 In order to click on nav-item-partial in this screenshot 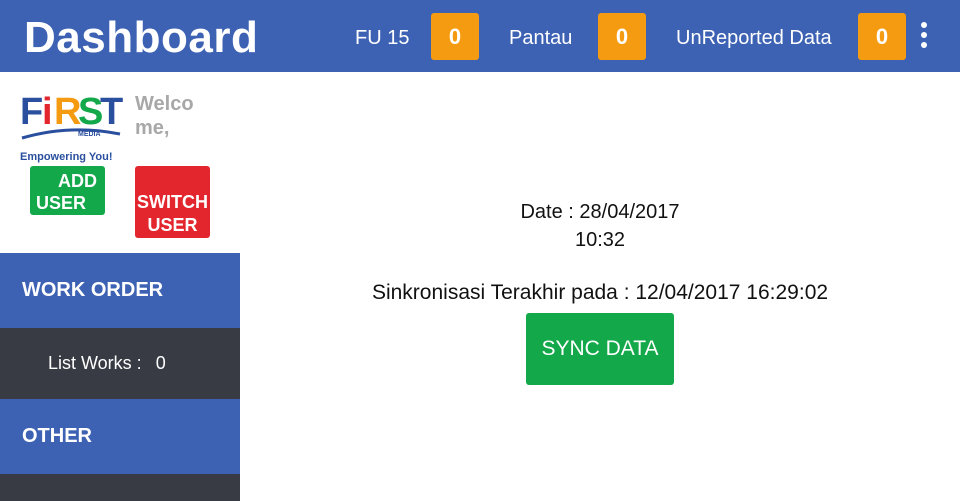, I will do `click(120, 487)`.